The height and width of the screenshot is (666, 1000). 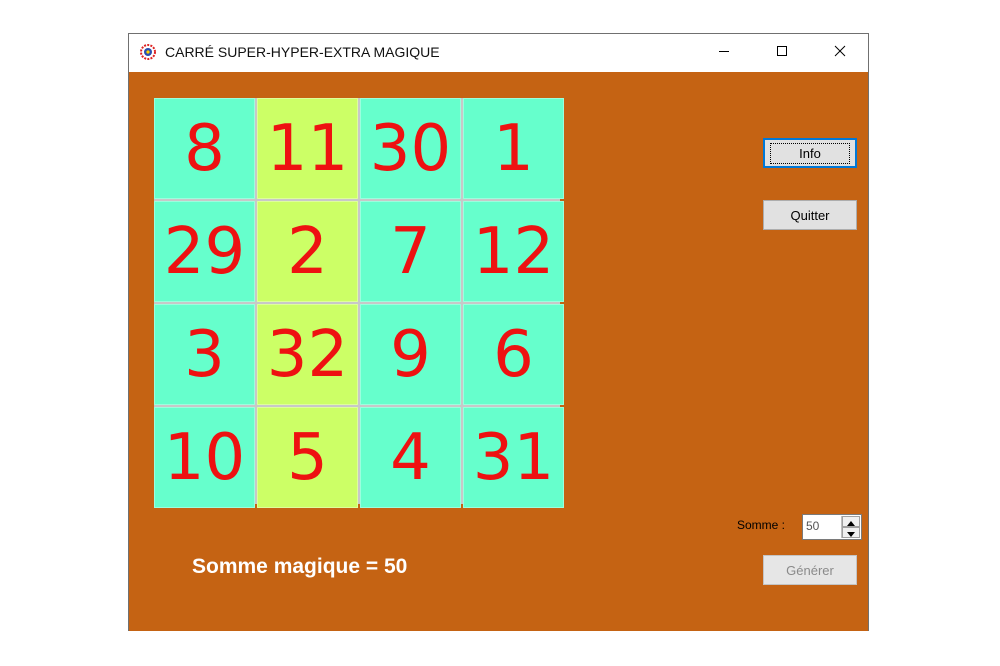 I want to click on spinner-down-button, so click(x=851, y=532).